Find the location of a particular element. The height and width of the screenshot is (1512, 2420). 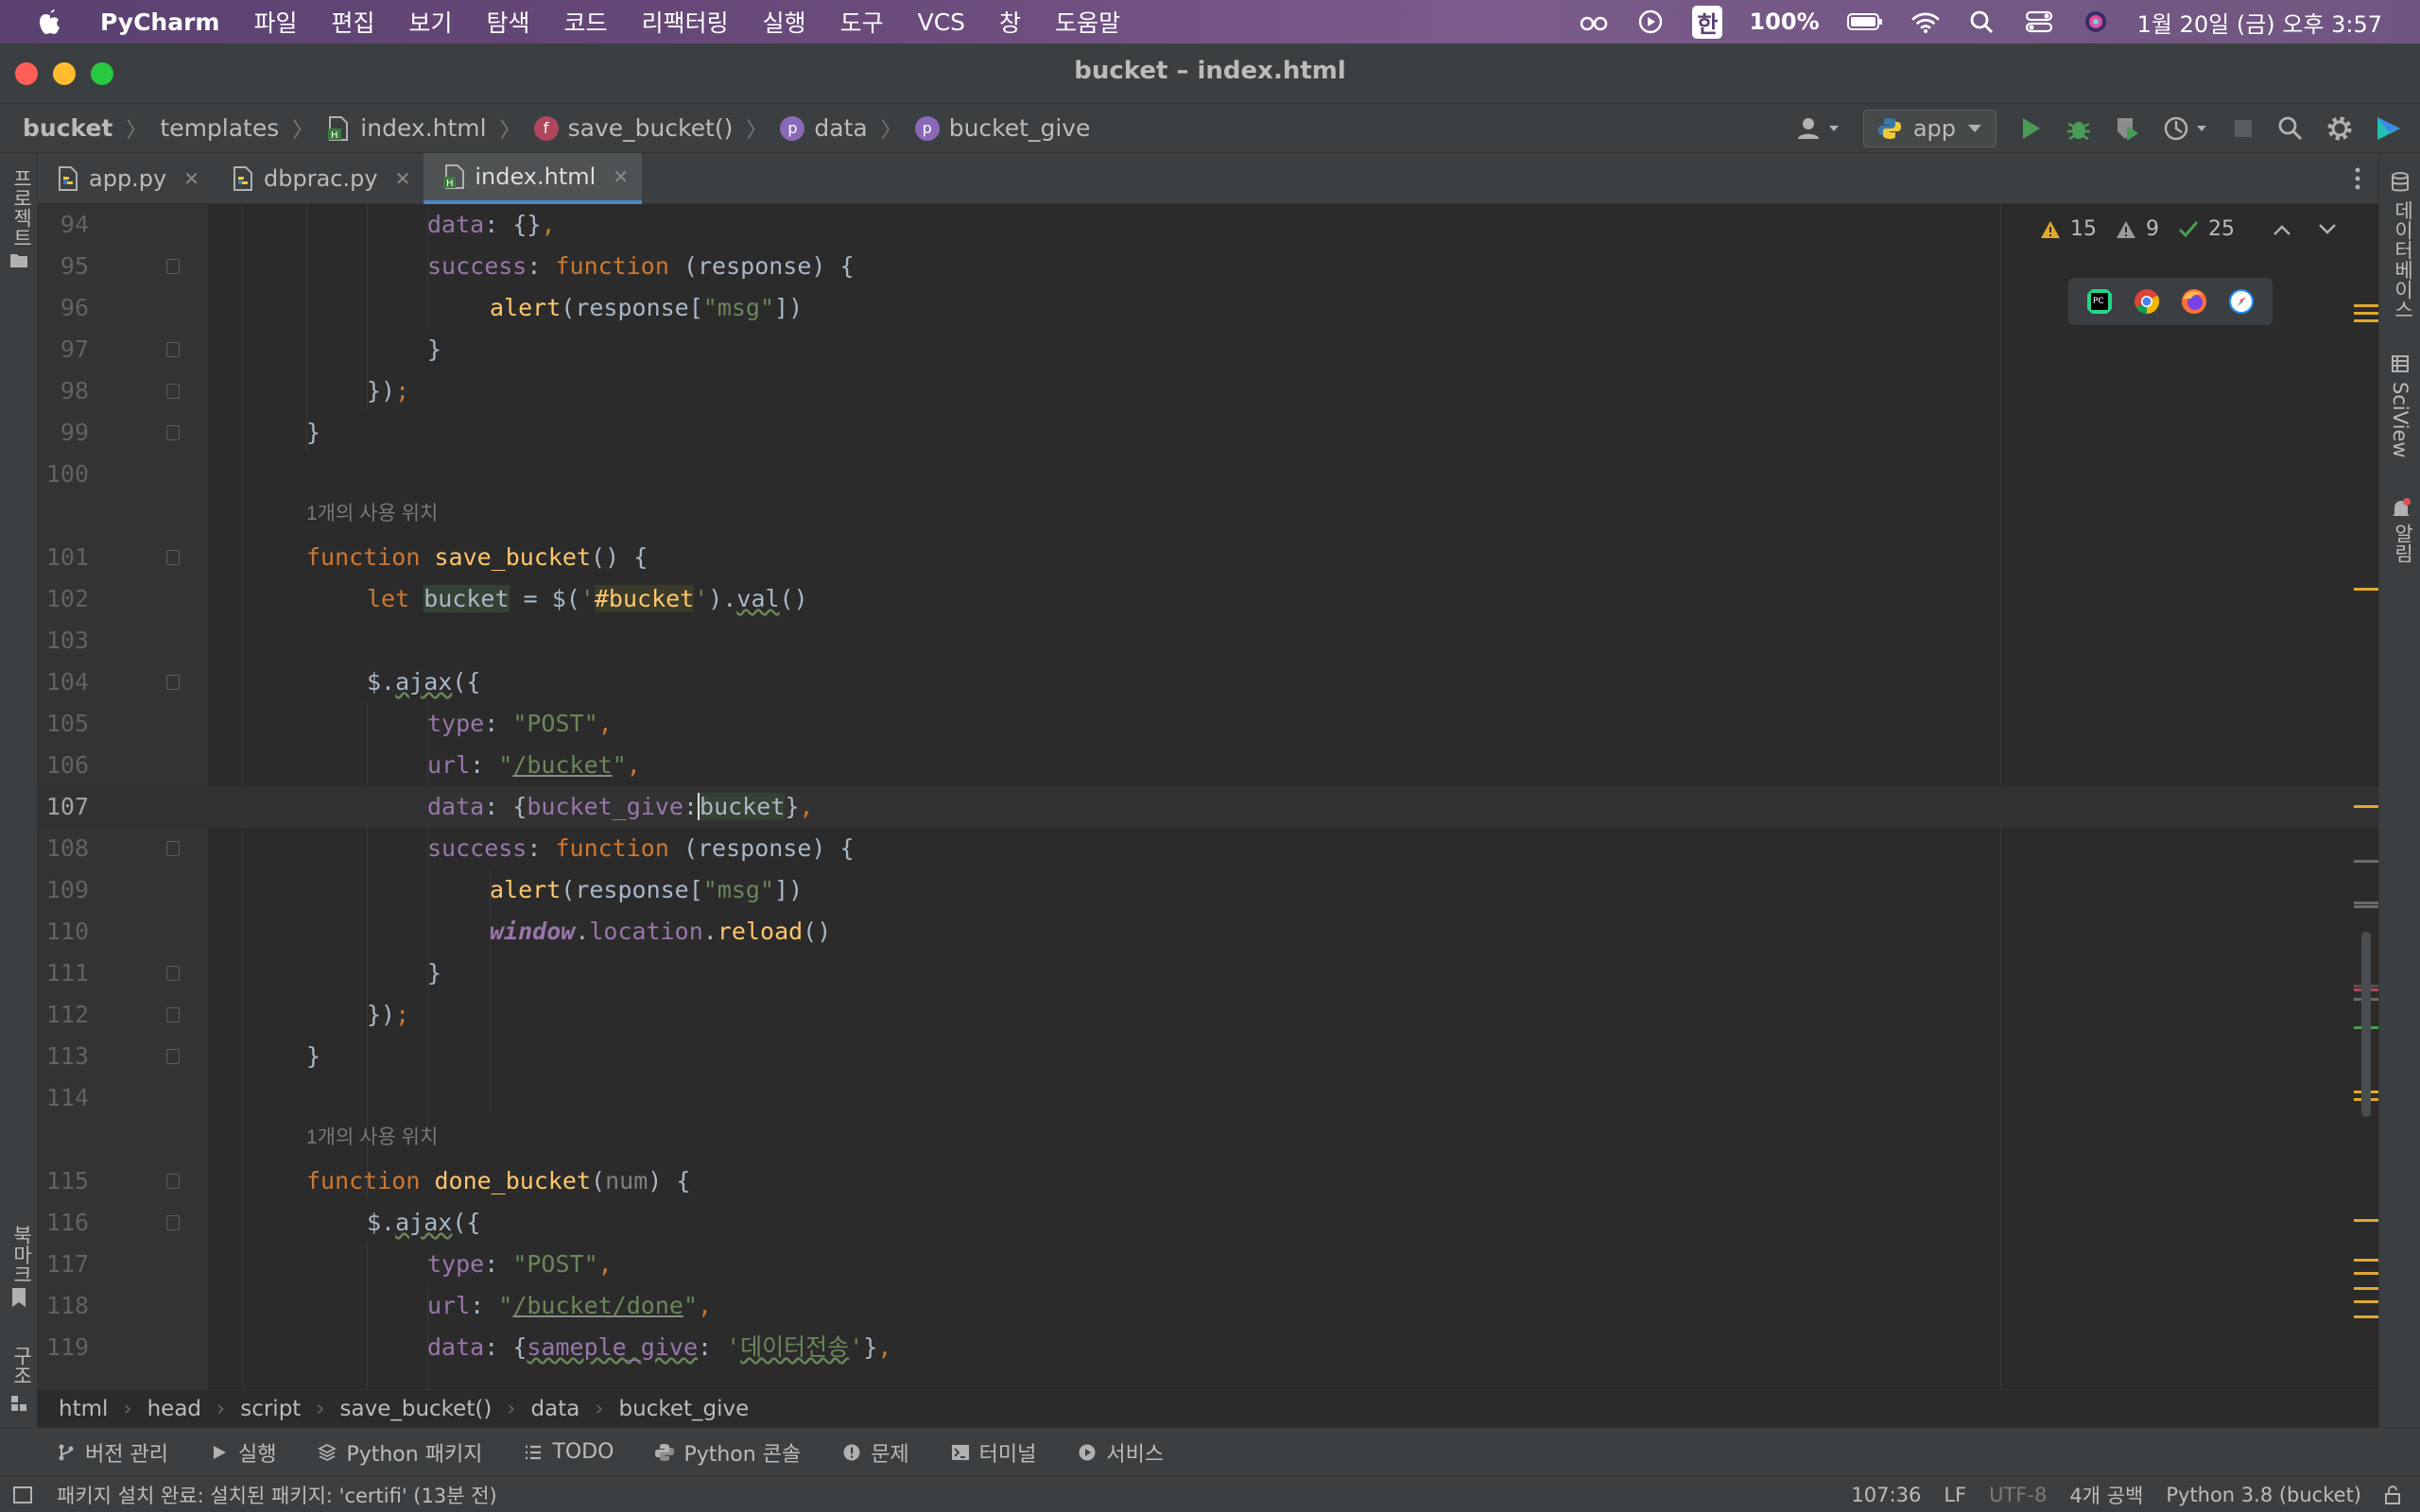

debug-icon is located at coordinates (2079, 128).